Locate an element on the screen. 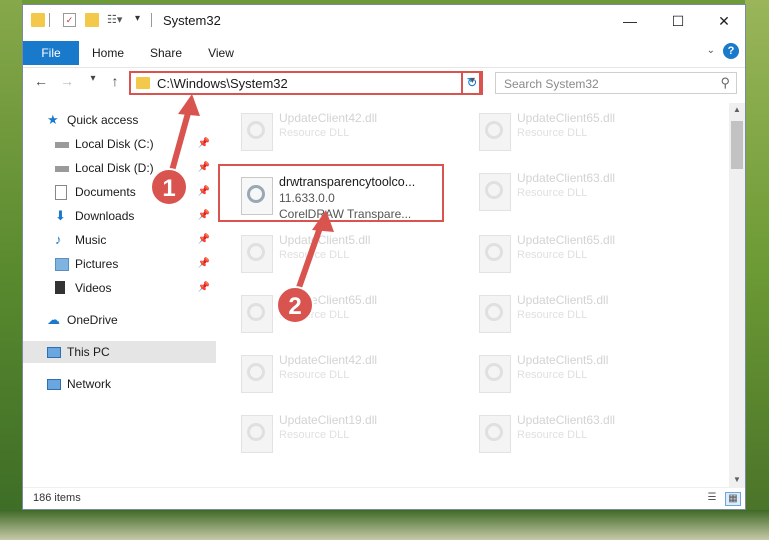 This screenshot has width=769, height=540. drive-icon is located at coordinates (62, 169).